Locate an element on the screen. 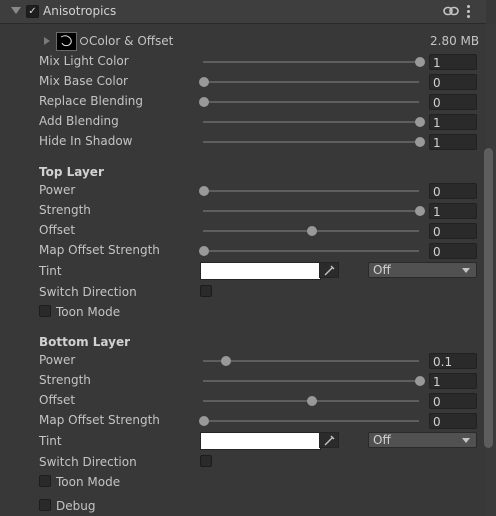 Image resolution: width=496 pixels, height=516 pixels. scrollbar-thumb is located at coordinates (488, 298).